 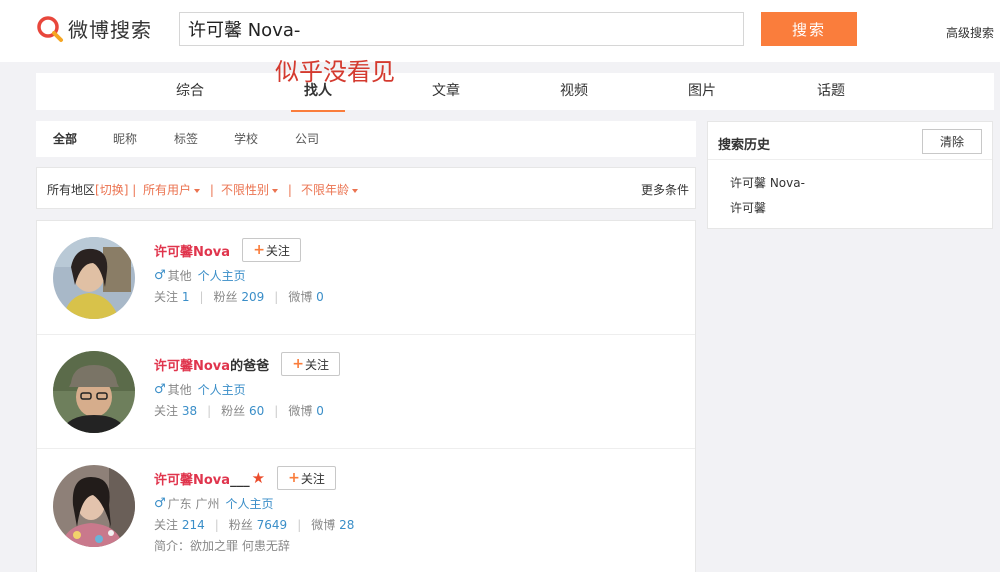 I want to click on fans-count: 60, so click(x=256, y=411).